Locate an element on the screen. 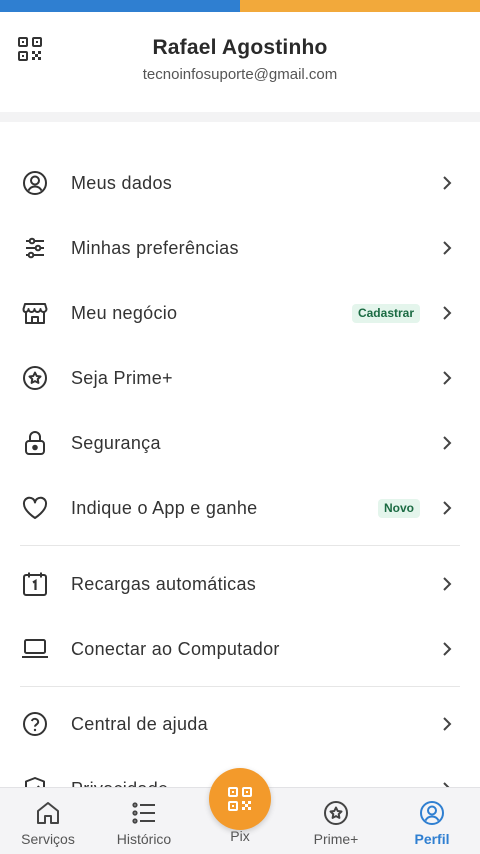 The image size is (480, 854). novo-badge: Novo is located at coordinates (399, 508).